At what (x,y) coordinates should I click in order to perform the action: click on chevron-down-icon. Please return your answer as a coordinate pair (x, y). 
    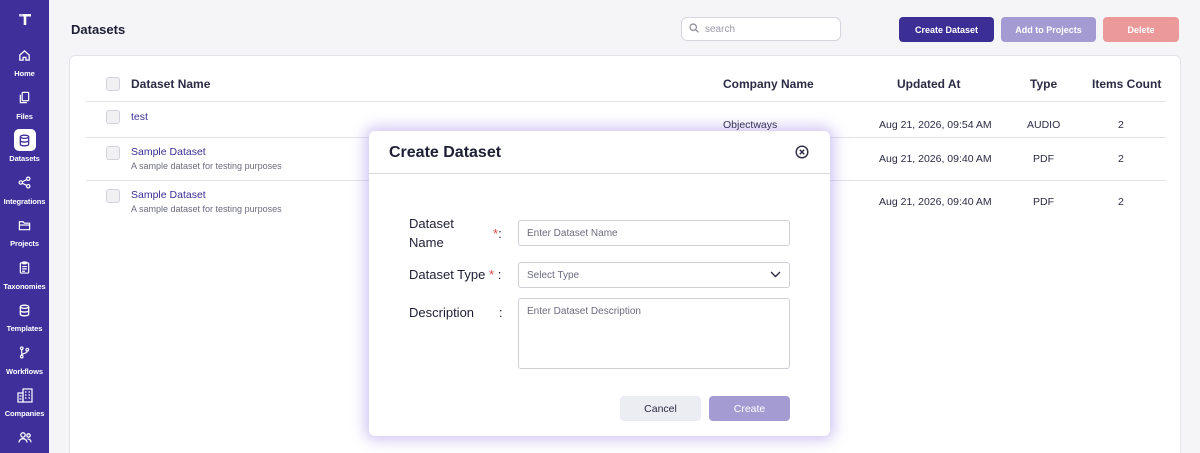
    Looking at the image, I should click on (775, 275).